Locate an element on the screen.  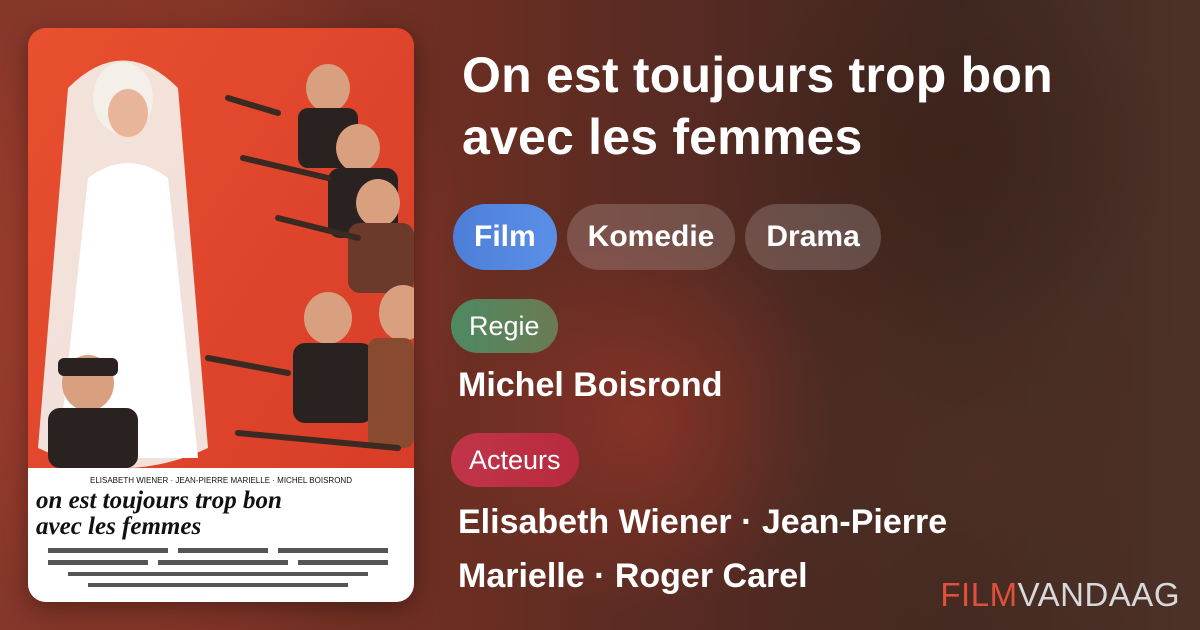
genre-chips: Film Komedie Drama is located at coordinates (667, 237).